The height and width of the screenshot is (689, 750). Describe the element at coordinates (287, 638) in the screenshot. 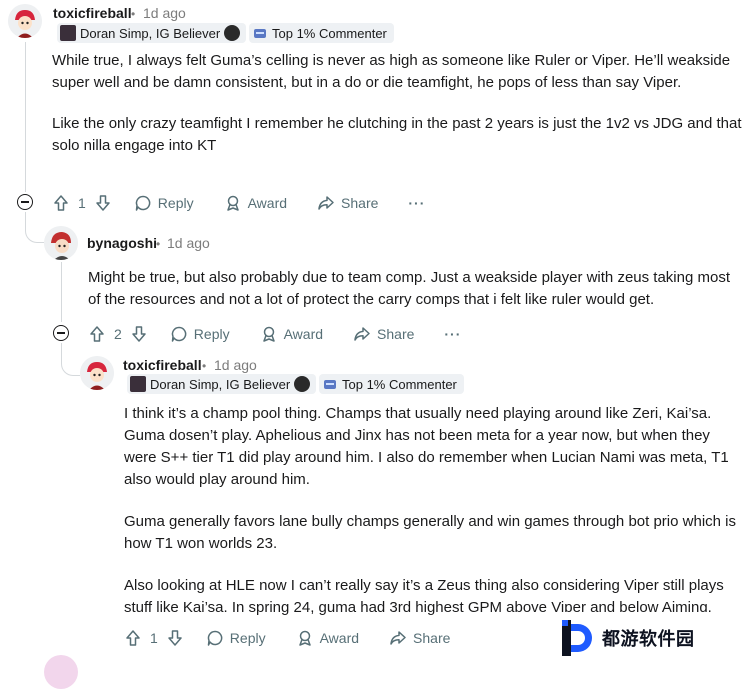

I see `comment-actions: 1 Reply Award Share` at that location.